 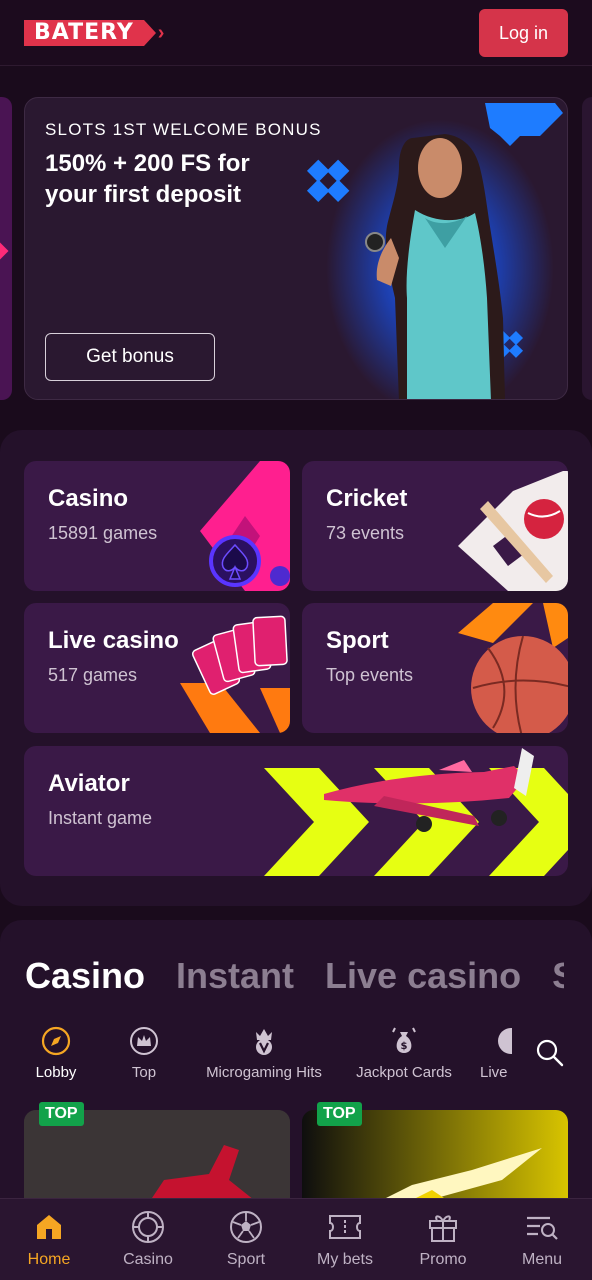 I want to click on category-subtitle: Top events, so click(x=370, y=675).